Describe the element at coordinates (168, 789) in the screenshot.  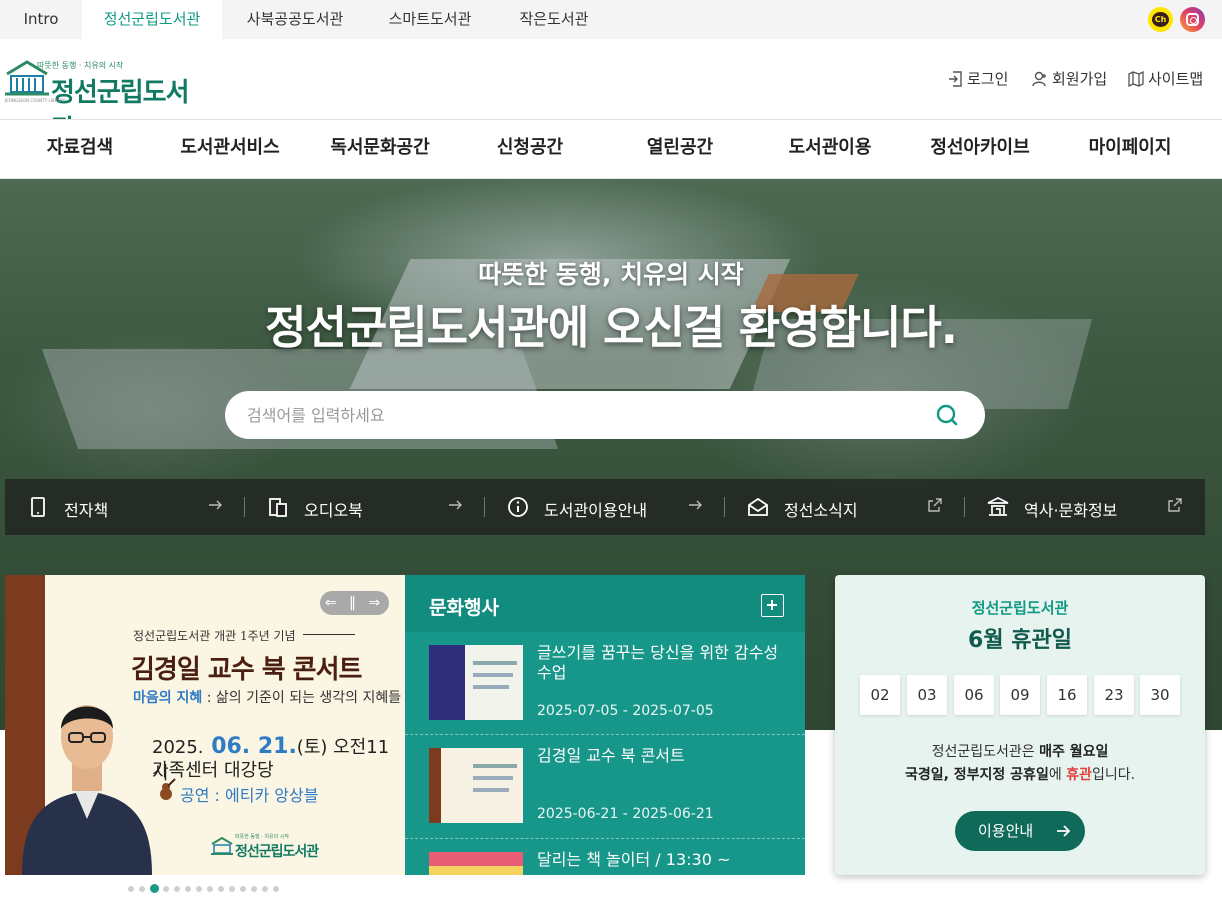
I see `violin-icon` at that location.